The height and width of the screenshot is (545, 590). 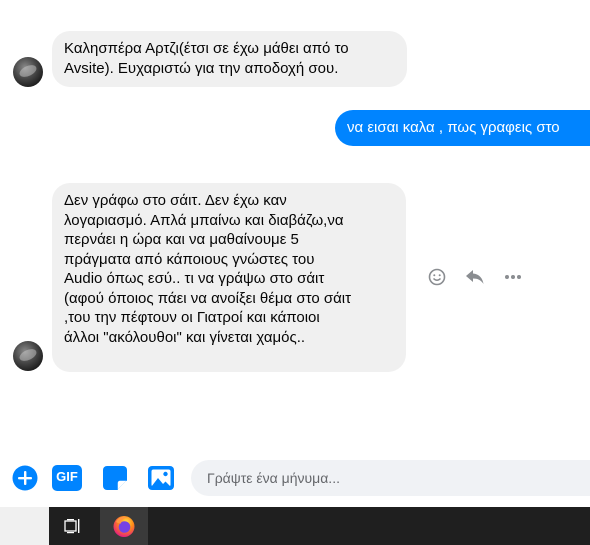 I want to click on message-actions, so click(x=475, y=277).